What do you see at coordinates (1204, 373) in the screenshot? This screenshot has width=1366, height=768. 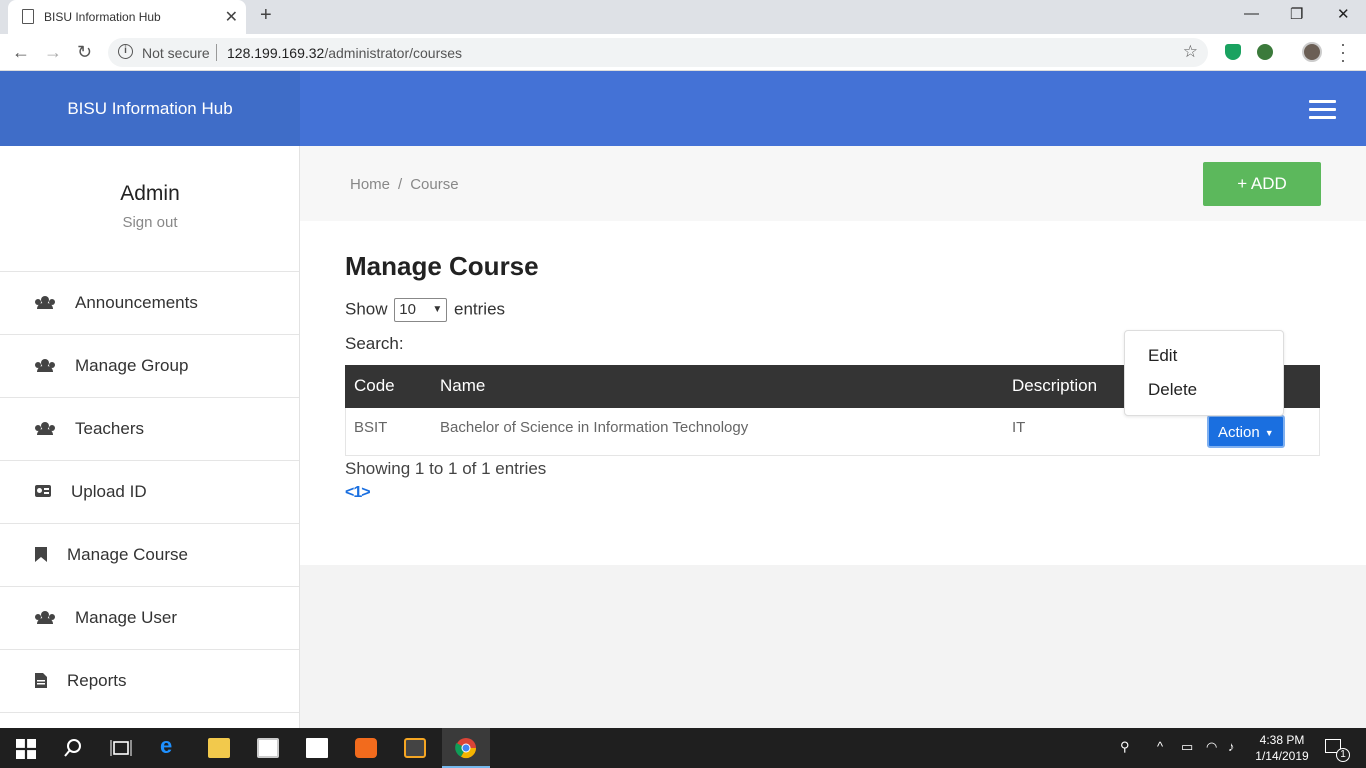 I see `action-dropdown-menu: Edit Delete` at bounding box center [1204, 373].